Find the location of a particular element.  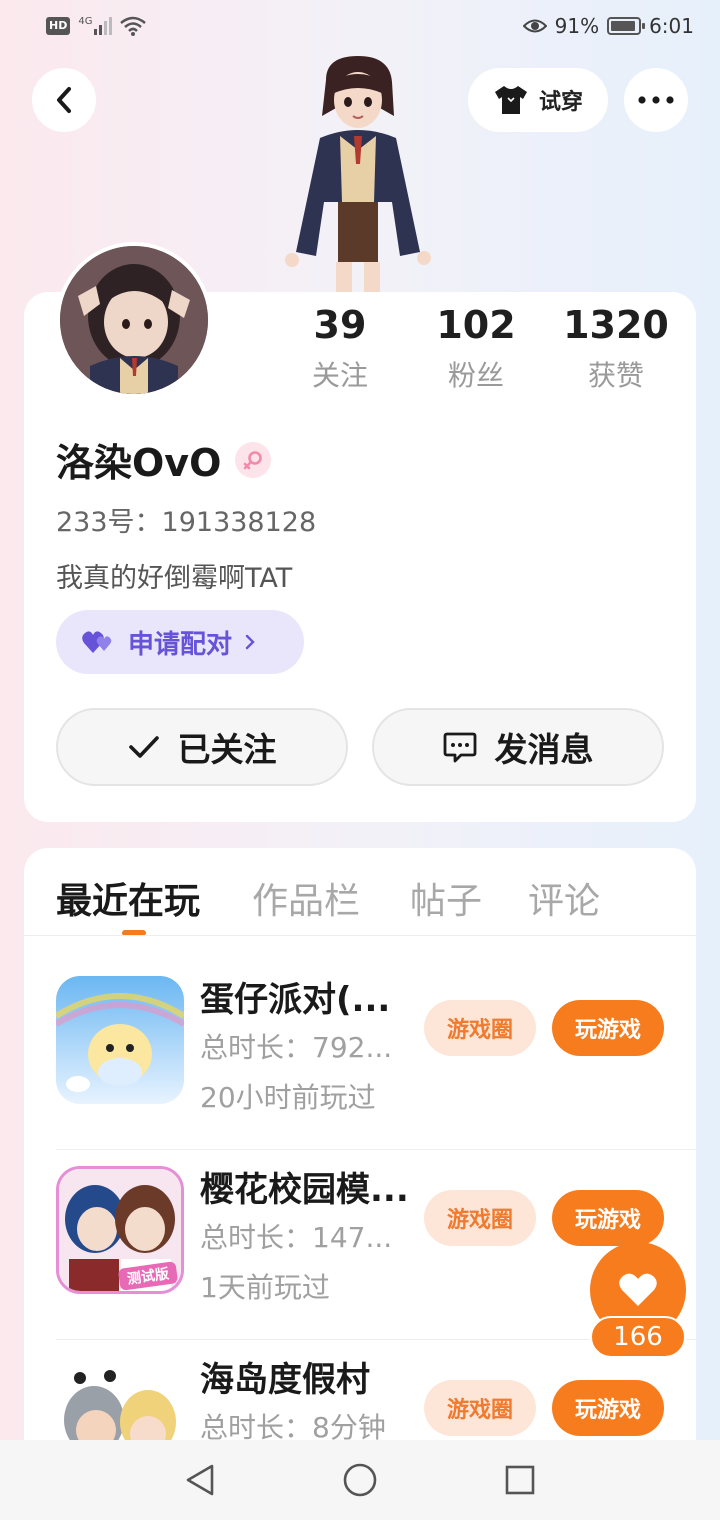

wifi-icon is located at coordinates (133, 26).